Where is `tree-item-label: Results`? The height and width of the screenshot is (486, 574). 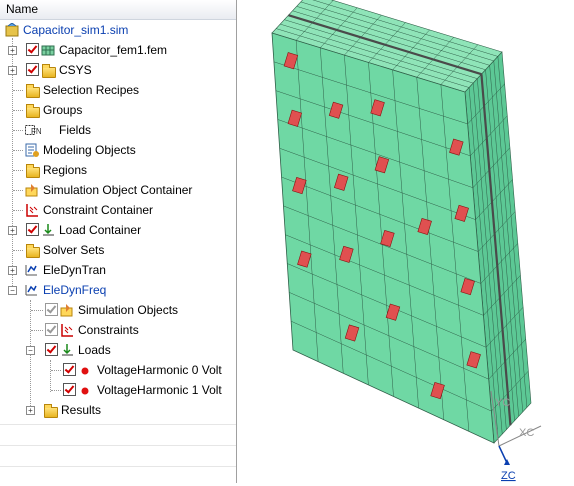
tree-item-label: Results is located at coordinates (81, 410).